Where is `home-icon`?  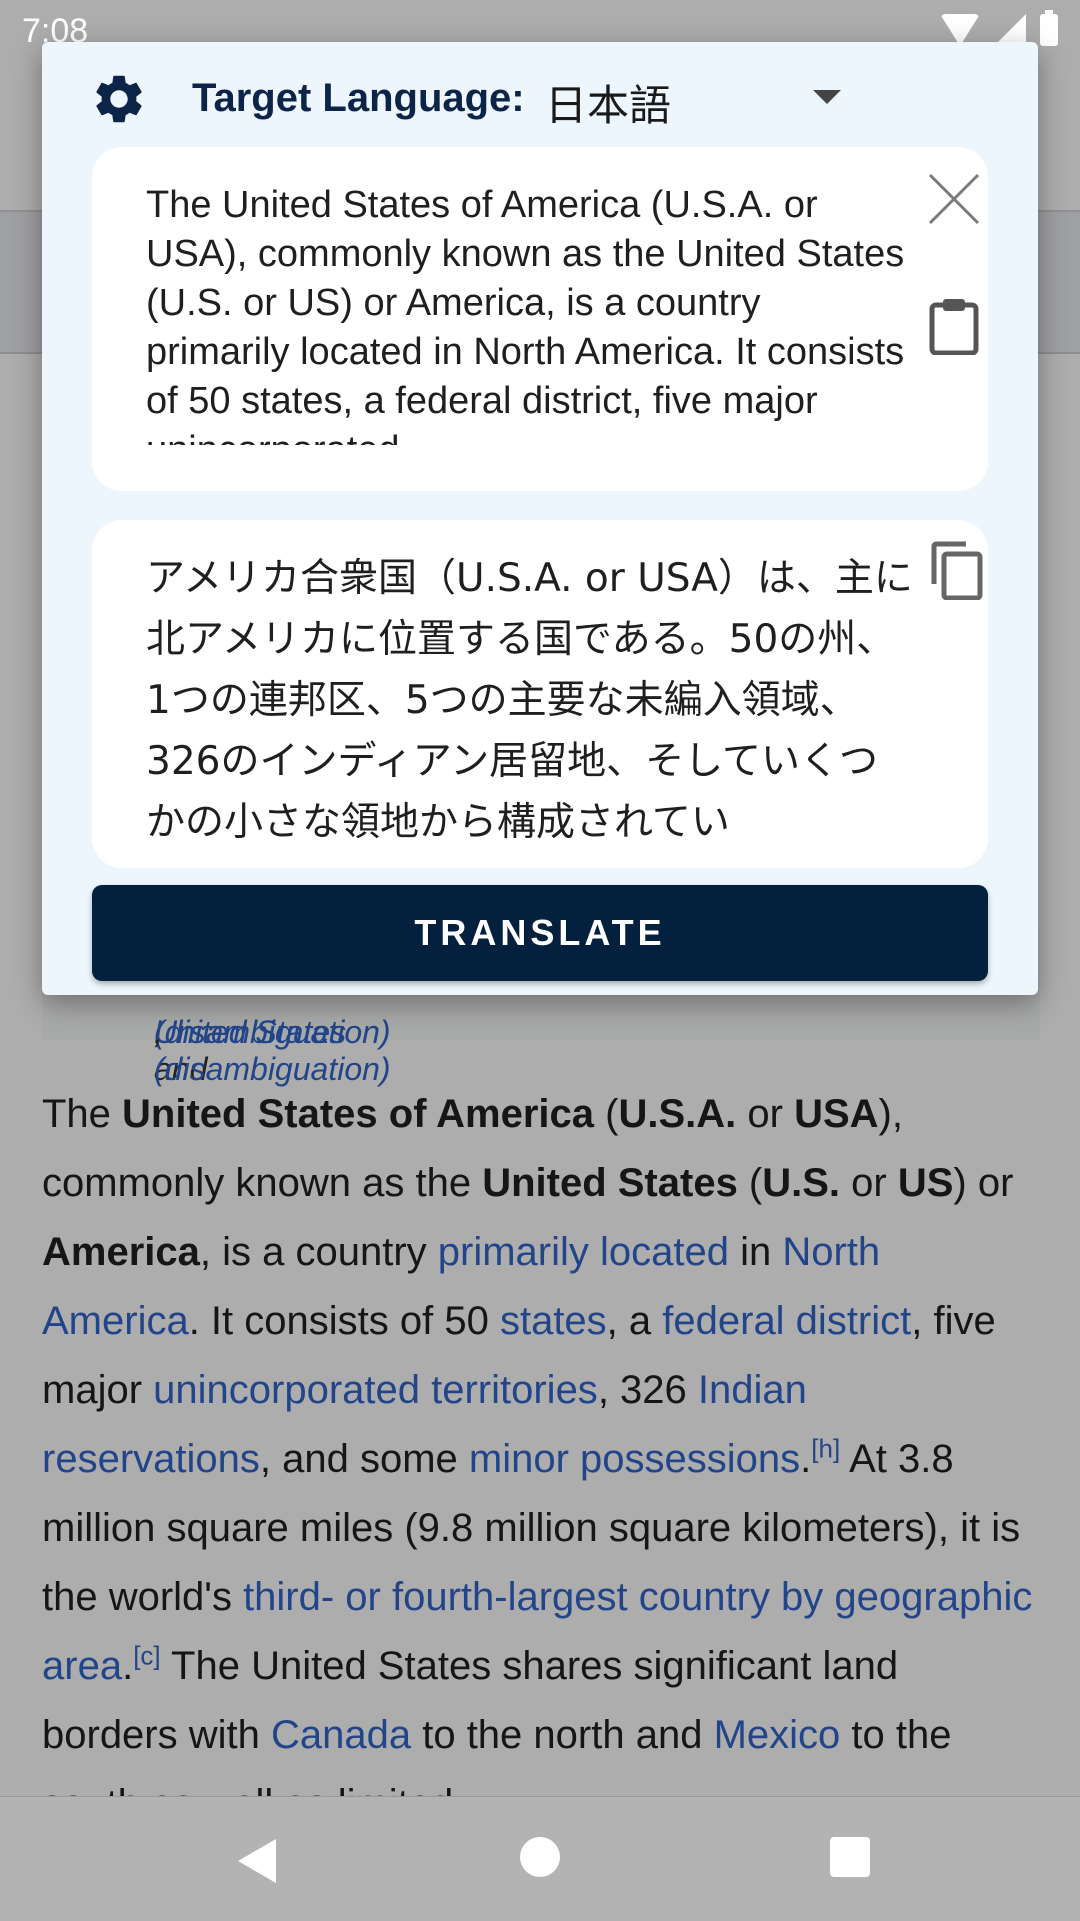
home-icon is located at coordinates (540, 1857).